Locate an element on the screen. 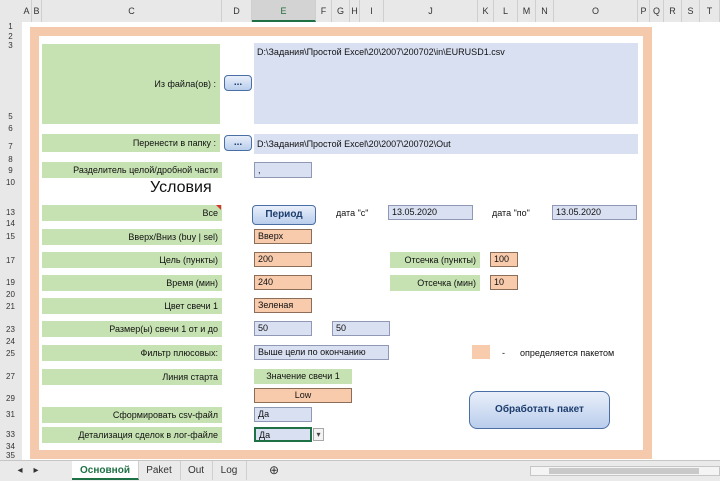 This screenshot has height=481, width=720. conditions-title: Условия is located at coordinates (181, 187).